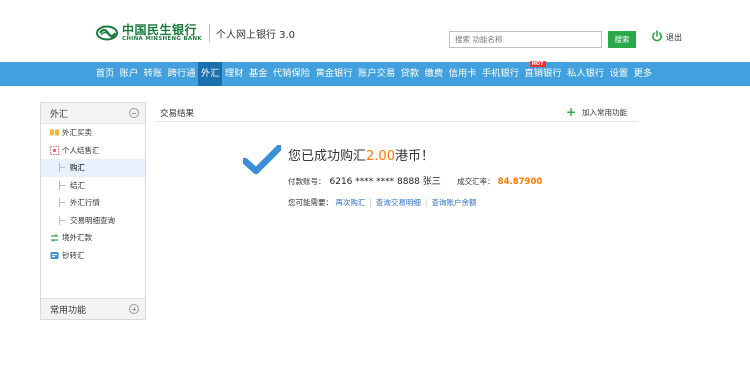  What do you see at coordinates (153, 74) in the screenshot?
I see `nav-item-transfer: 转账` at bounding box center [153, 74].